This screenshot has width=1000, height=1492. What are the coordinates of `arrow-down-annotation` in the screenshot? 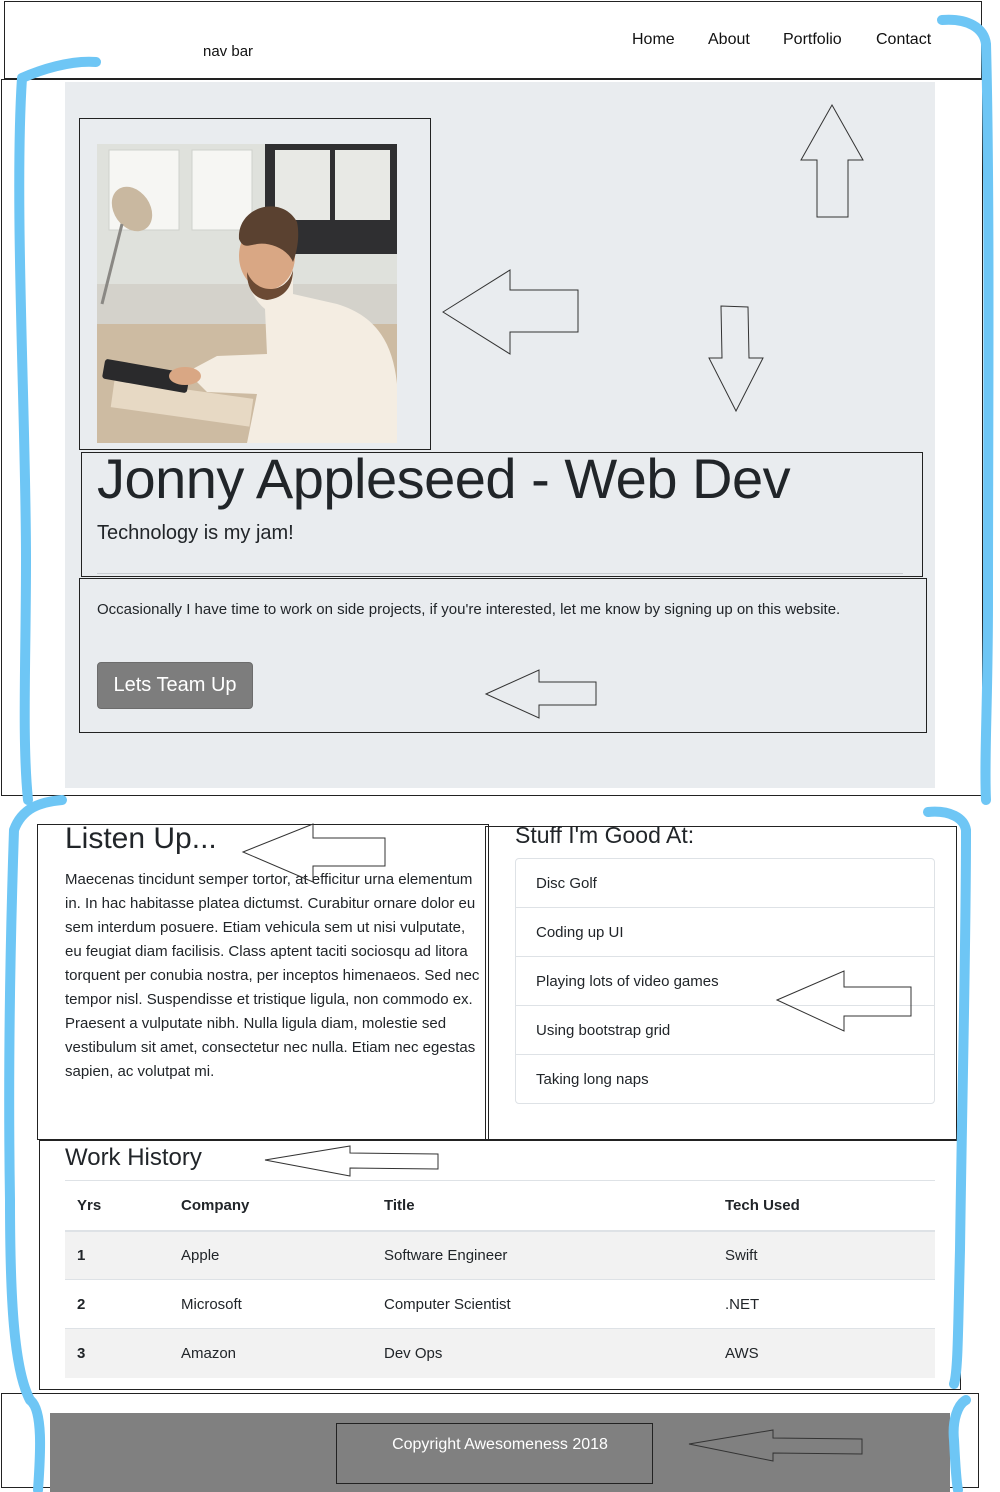 It's located at (736, 359).